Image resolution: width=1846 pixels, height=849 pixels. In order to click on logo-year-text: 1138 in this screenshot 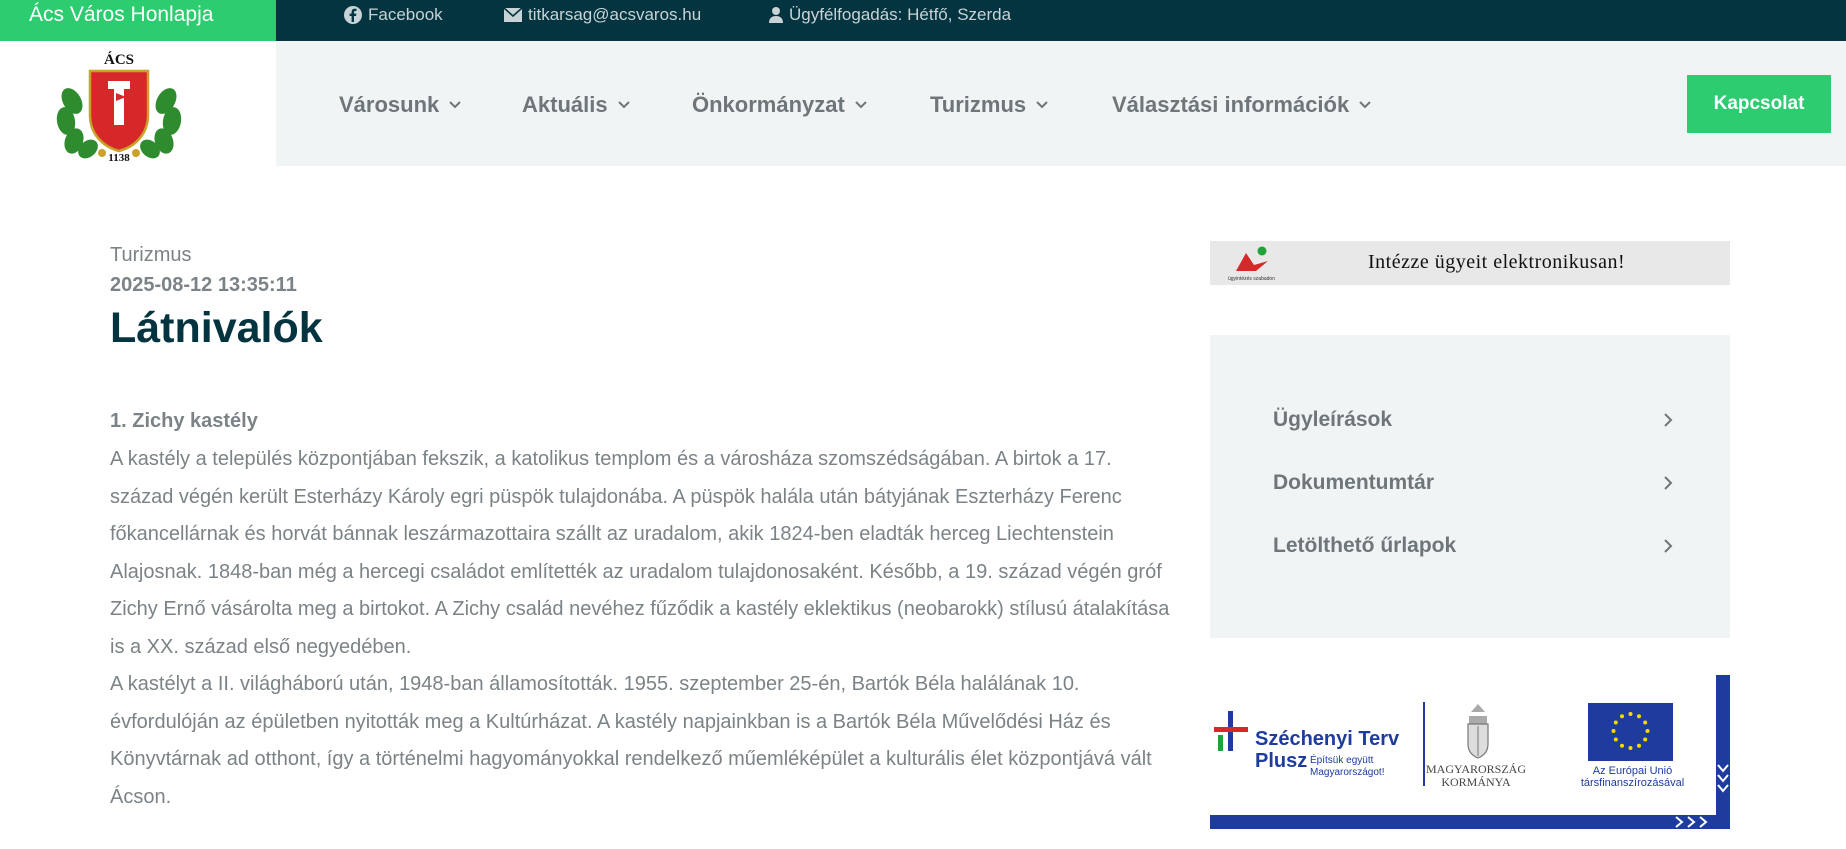, I will do `click(119, 157)`.